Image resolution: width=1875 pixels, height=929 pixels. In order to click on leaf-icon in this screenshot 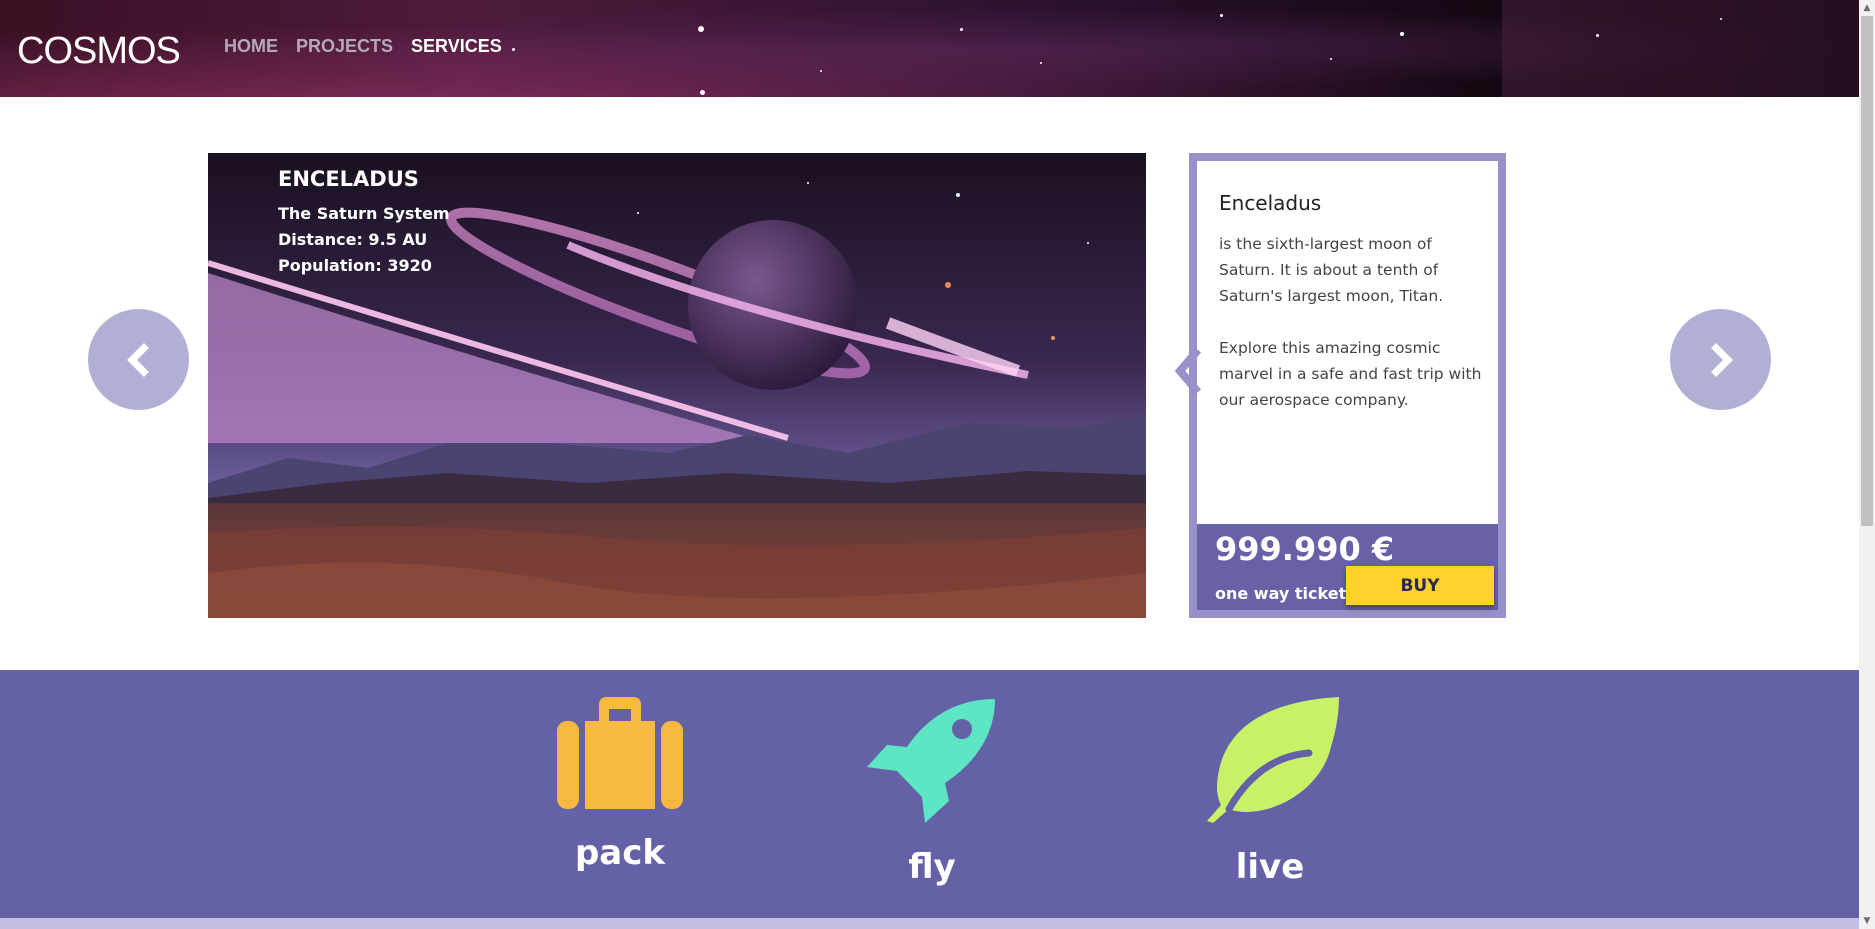, I will do `click(1273, 760)`.